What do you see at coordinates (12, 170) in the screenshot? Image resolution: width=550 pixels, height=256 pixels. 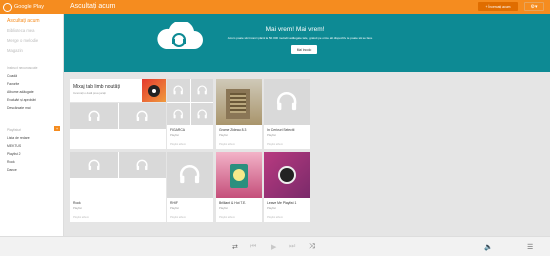 I see `playlist-item: Dance` at bounding box center [12, 170].